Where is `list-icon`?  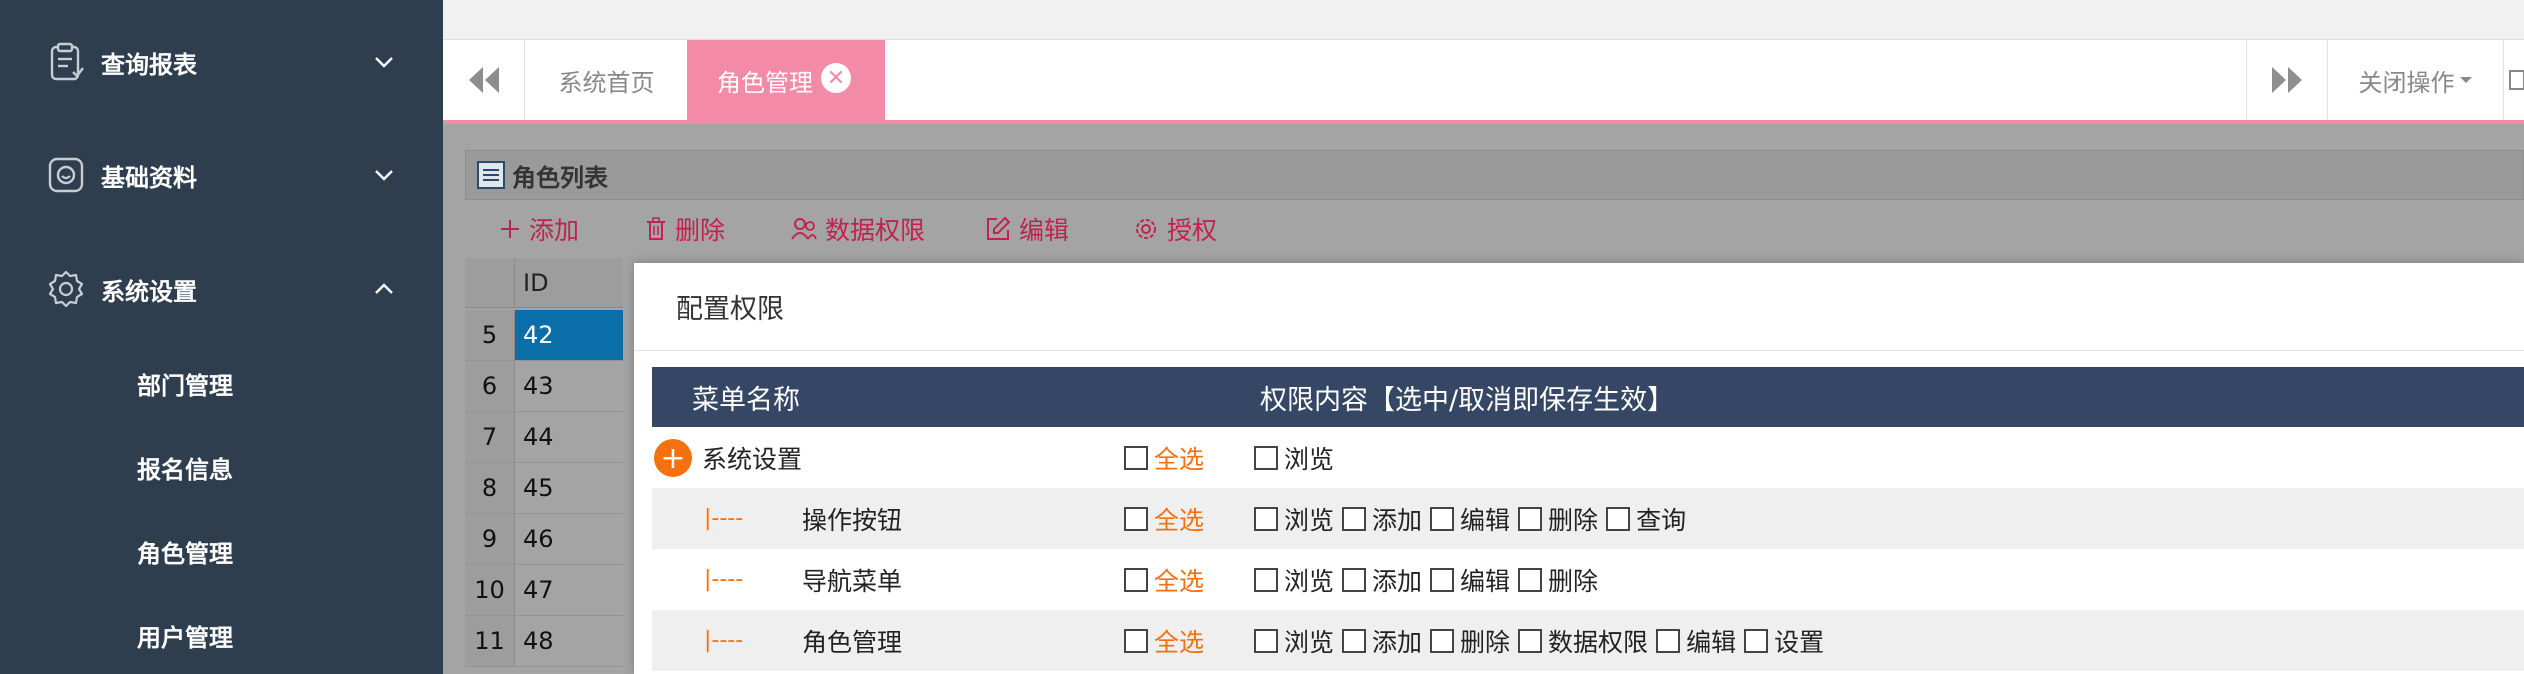
list-icon is located at coordinates (491, 175).